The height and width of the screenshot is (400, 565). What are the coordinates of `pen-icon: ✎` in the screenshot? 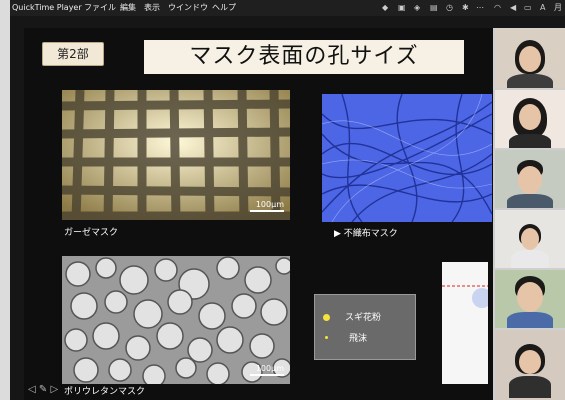 It's located at (43, 389).